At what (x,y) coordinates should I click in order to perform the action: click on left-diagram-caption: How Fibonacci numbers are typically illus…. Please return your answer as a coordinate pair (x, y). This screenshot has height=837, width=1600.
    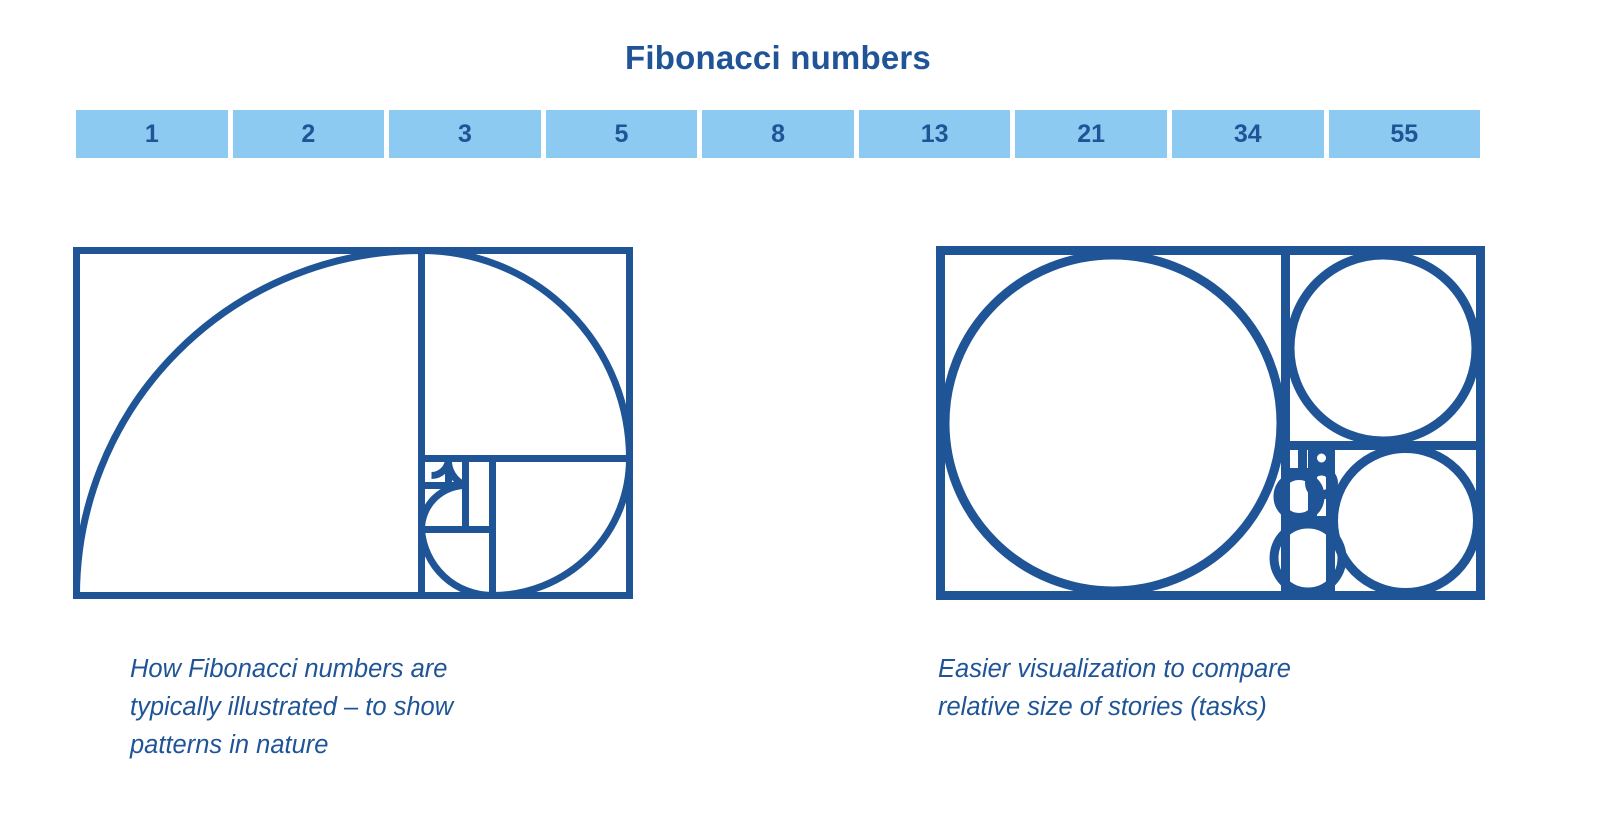
    Looking at the image, I should click on (380, 707).